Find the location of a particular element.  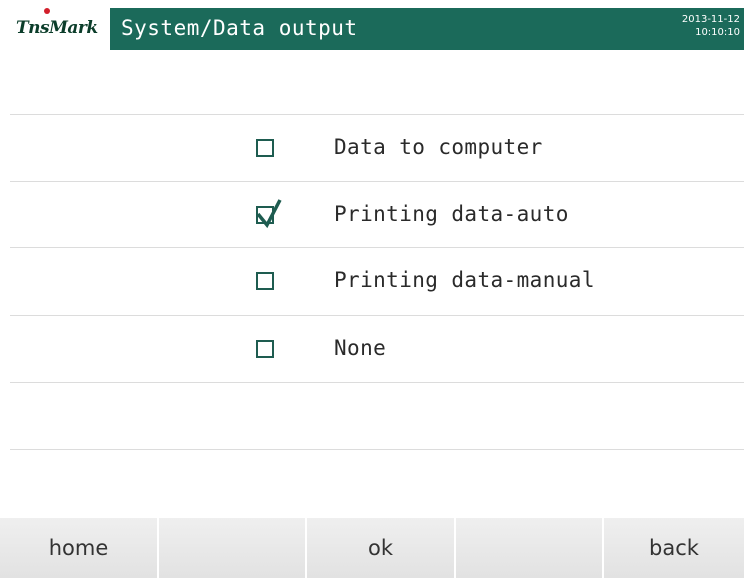

logo-text: TnsMark is located at coordinates (57, 28).